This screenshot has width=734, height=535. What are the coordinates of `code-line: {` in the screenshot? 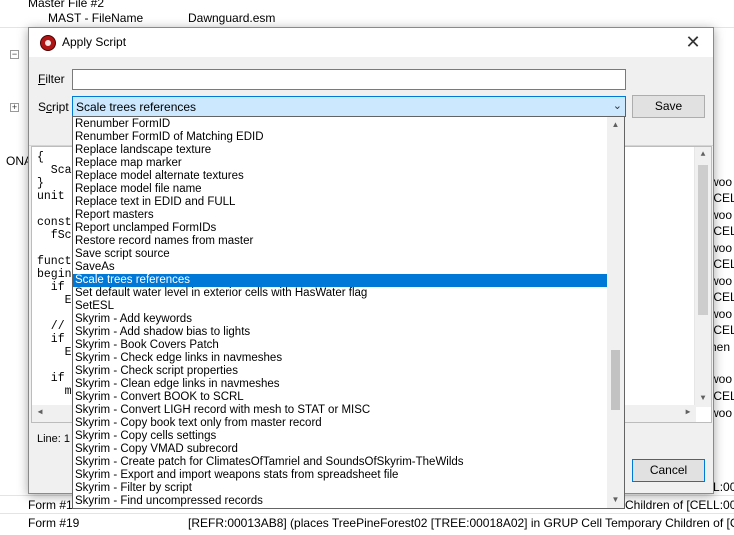 It's located at (40, 157).